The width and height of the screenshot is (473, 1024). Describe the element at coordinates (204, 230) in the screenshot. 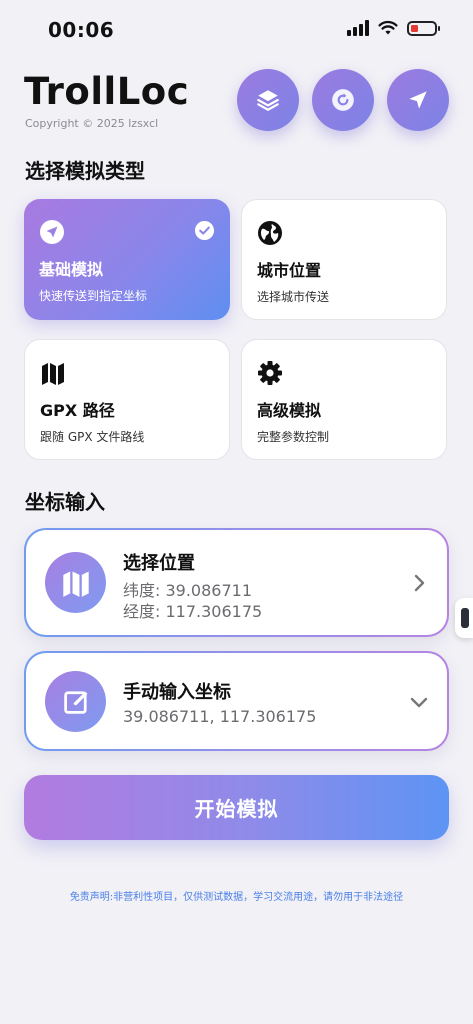

I see `check-icon` at that location.